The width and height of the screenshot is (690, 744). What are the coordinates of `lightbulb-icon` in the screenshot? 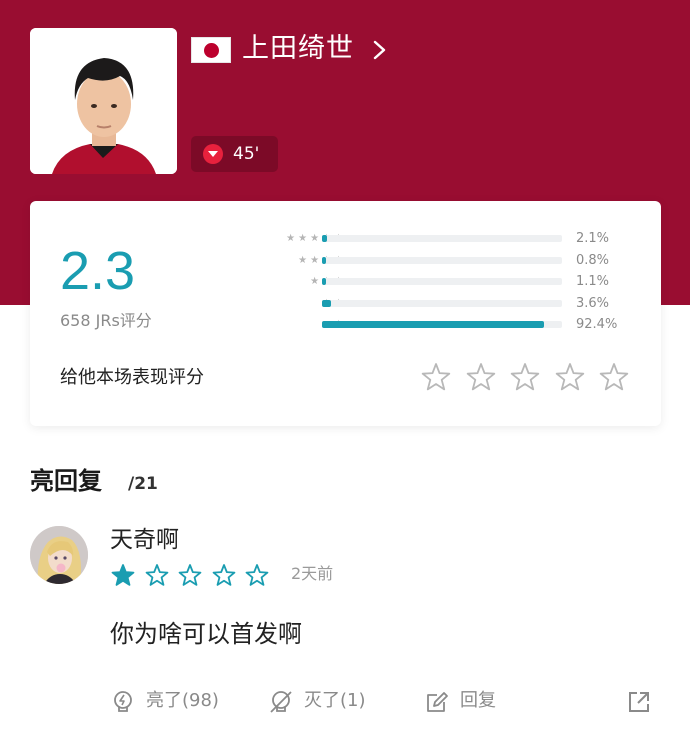 It's located at (123, 701).